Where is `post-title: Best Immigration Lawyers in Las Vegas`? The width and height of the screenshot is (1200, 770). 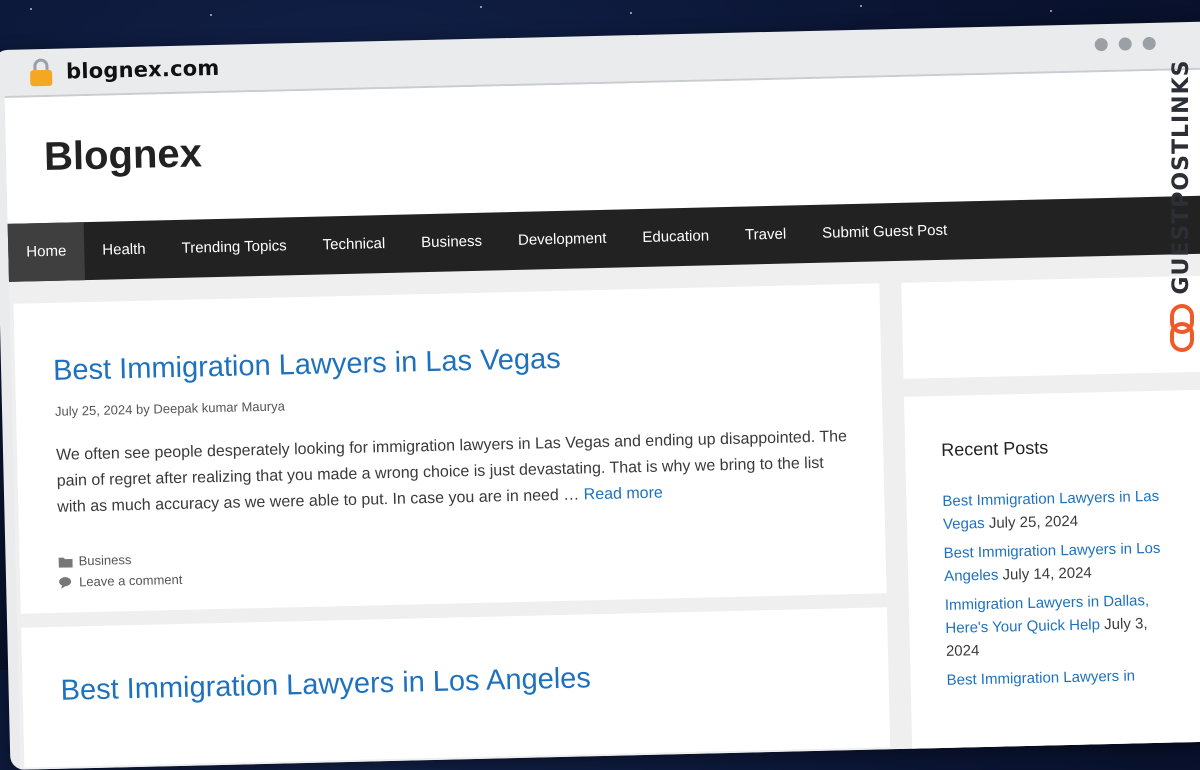
post-title: Best Immigration Lawyers in Las Vegas is located at coordinates (307, 365).